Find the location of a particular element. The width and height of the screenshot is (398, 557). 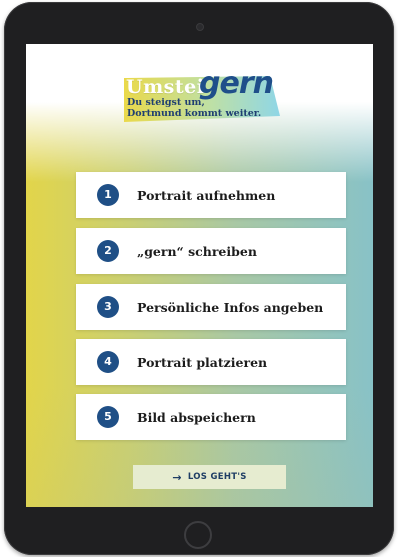

step-card-5: 5 Bild abspeichern is located at coordinates (211, 417).